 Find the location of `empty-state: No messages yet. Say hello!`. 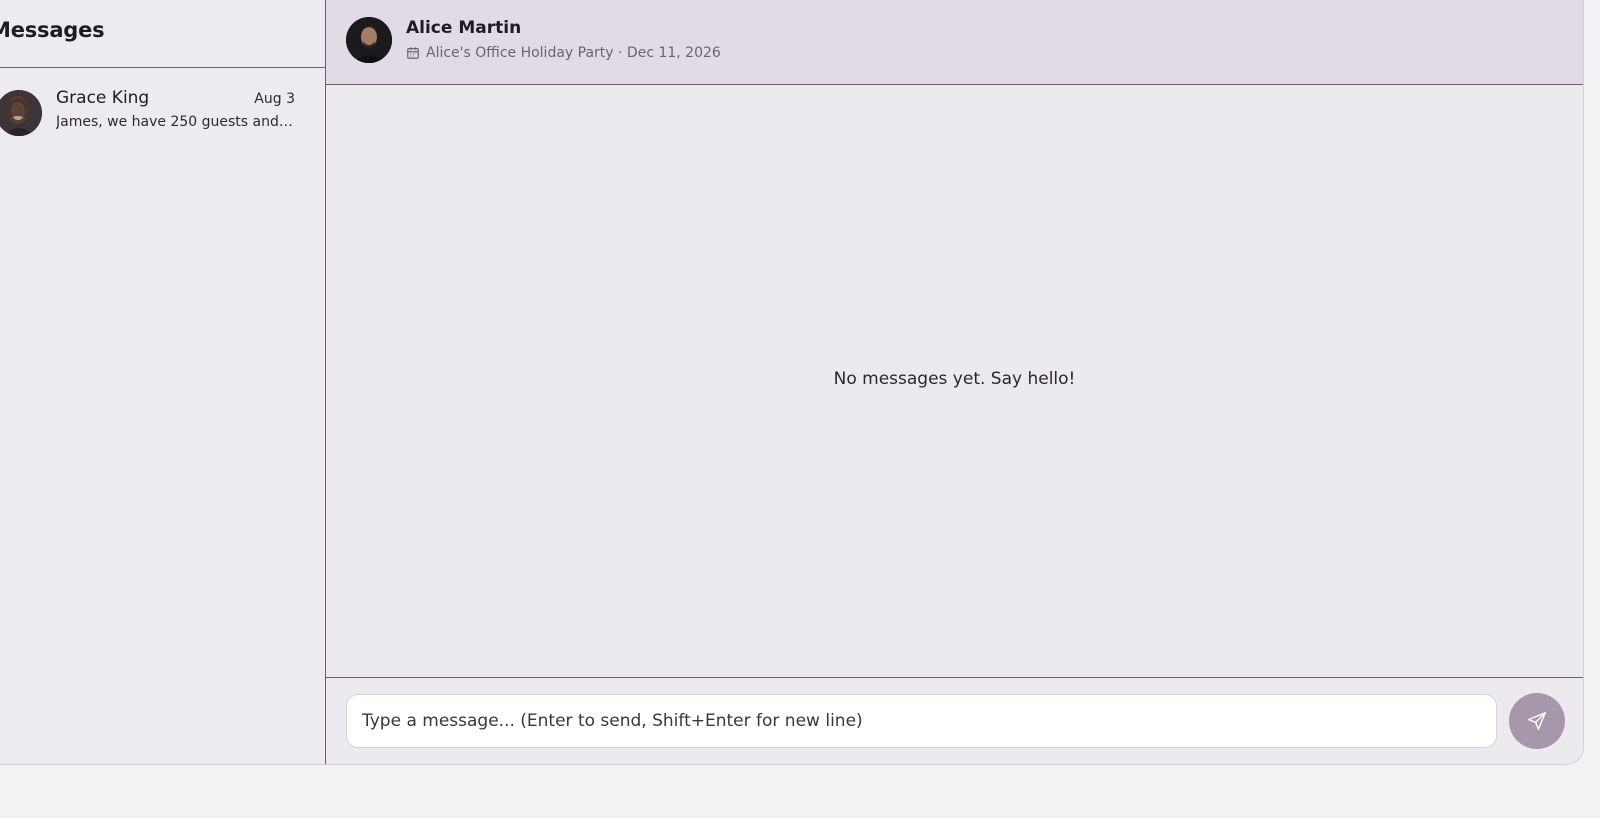

empty-state: No messages yet. Say hello! is located at coordinates (954, 379).